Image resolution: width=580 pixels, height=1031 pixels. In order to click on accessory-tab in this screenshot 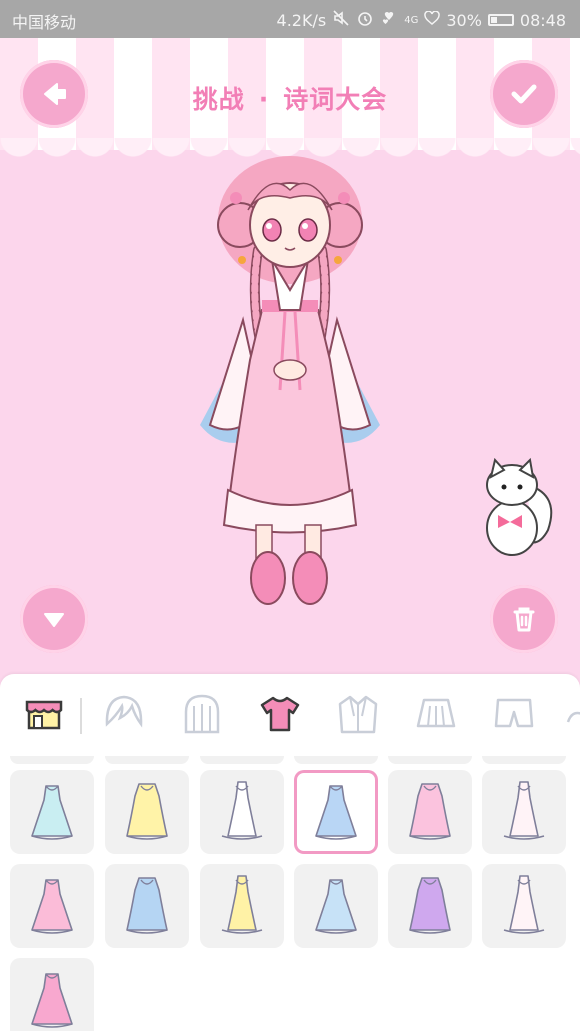, I will do `click(570, 716)`.